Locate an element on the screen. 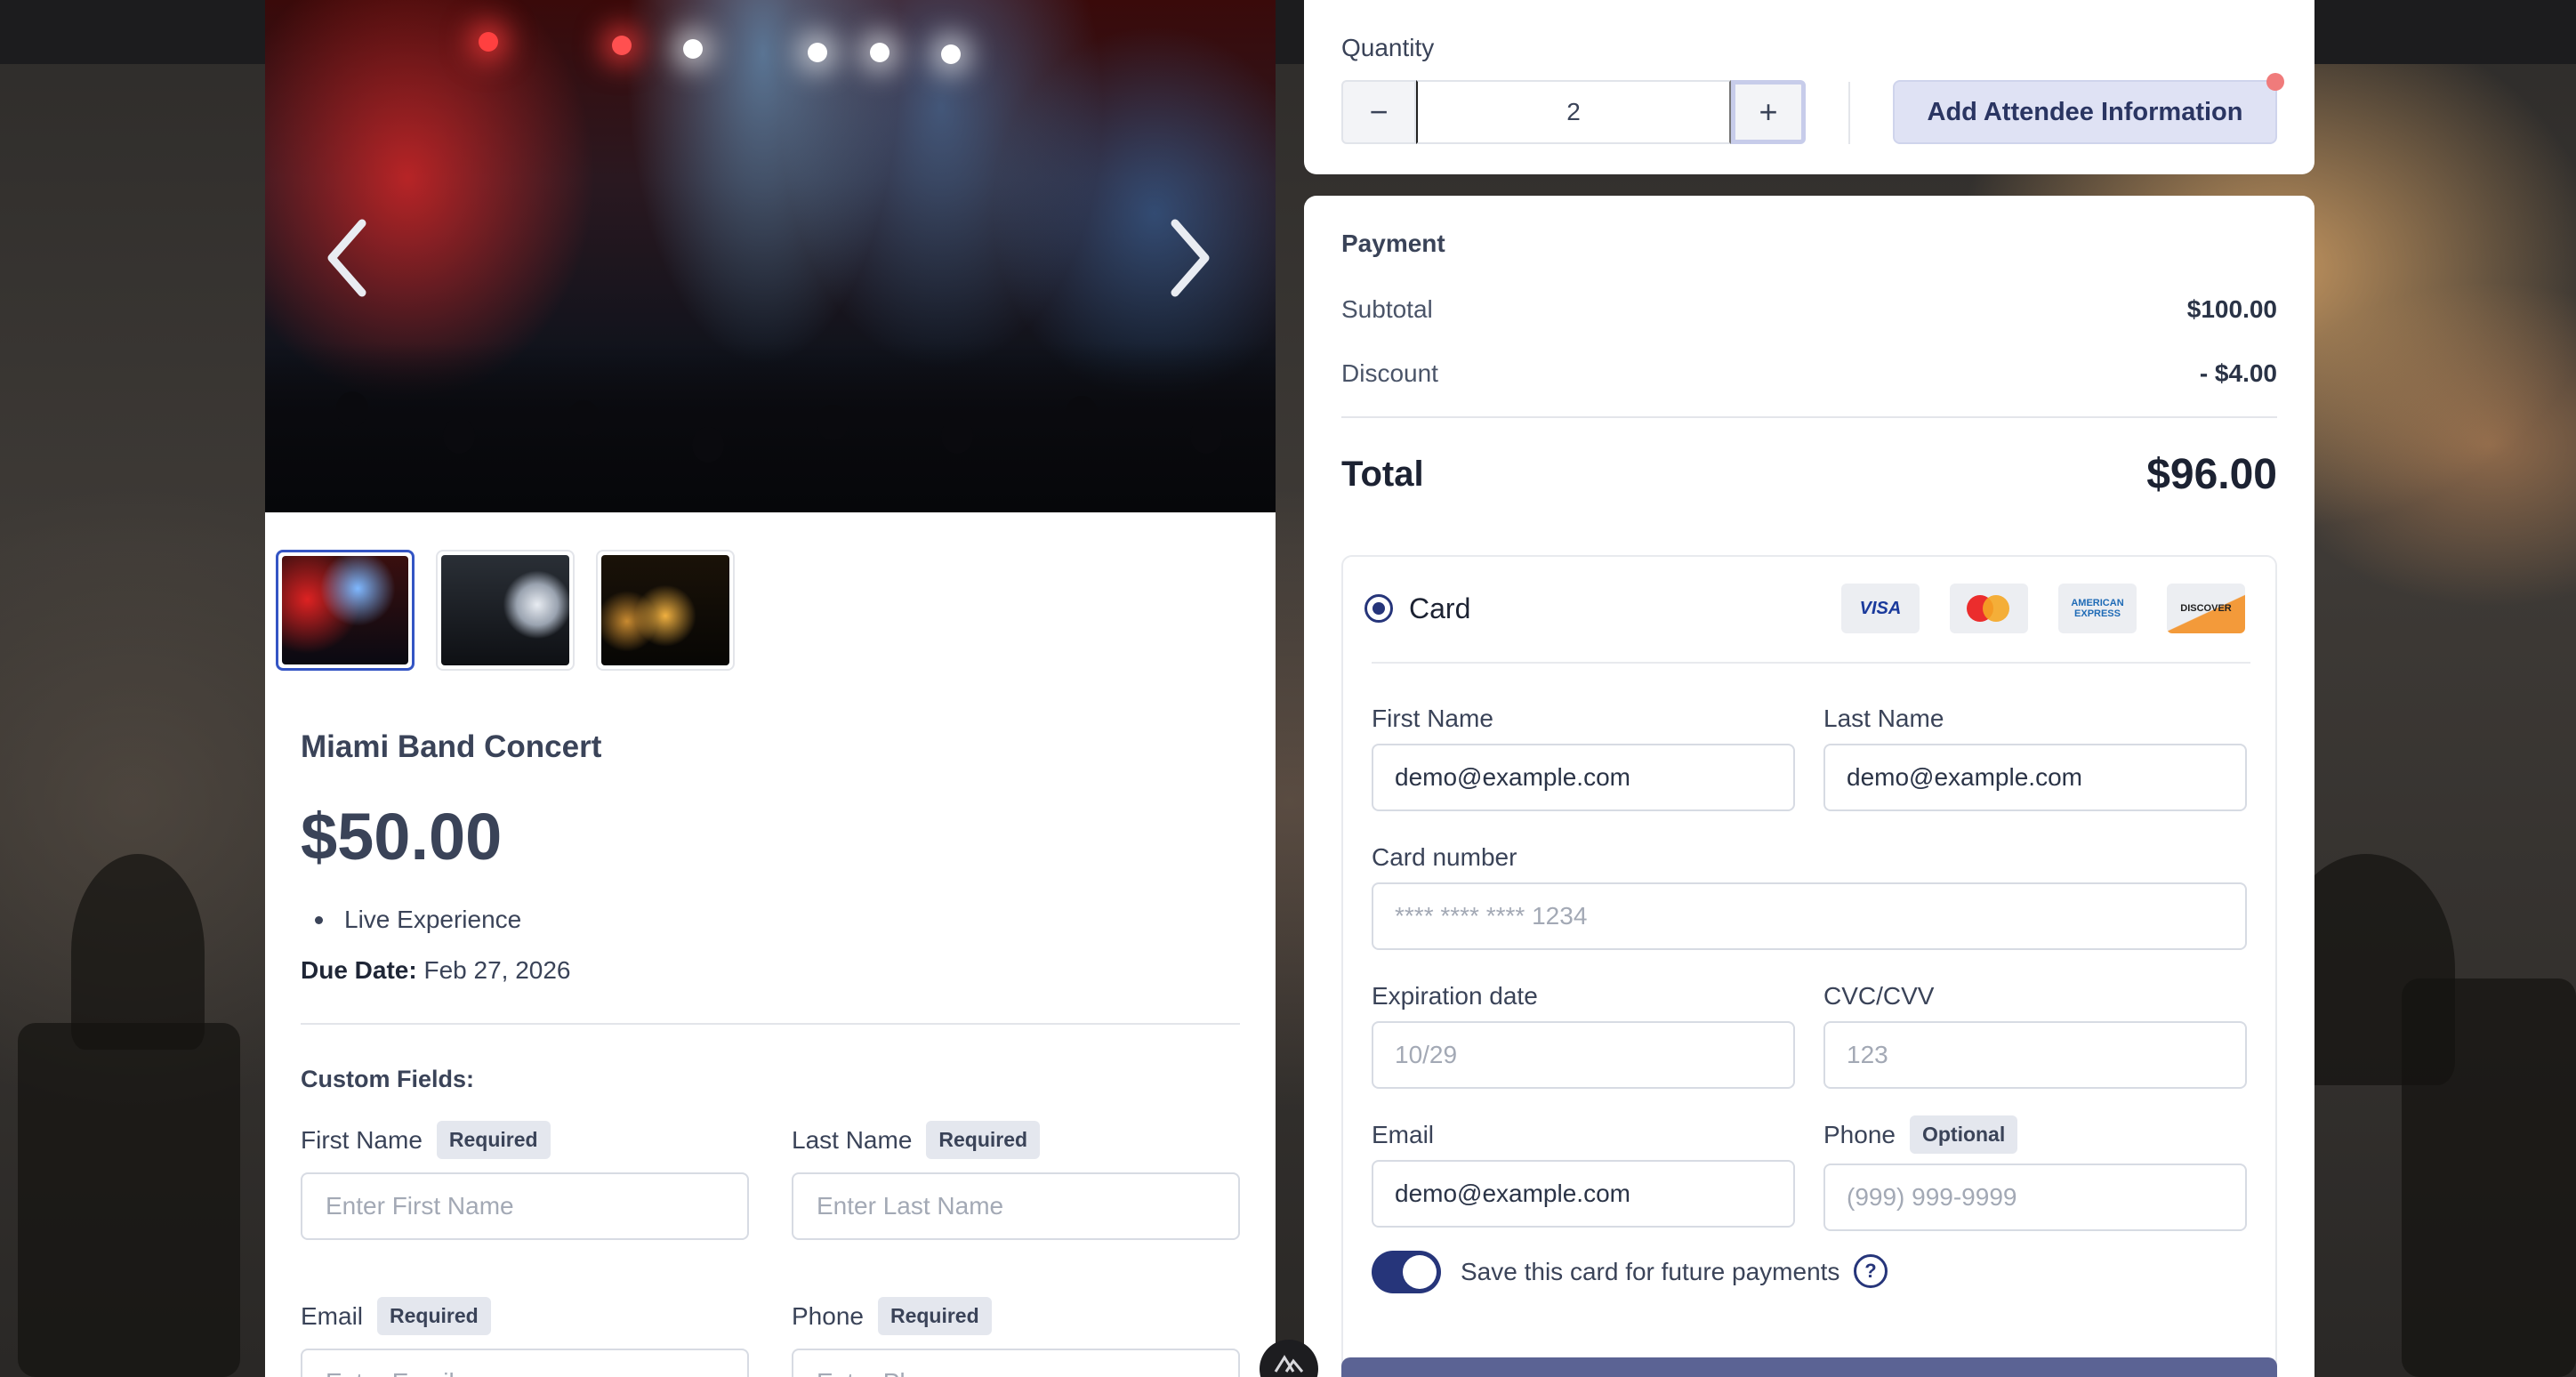 The image size is (2576, 1377). custom-first-name-label: First Name Required is located at coordinates (426, 1140).